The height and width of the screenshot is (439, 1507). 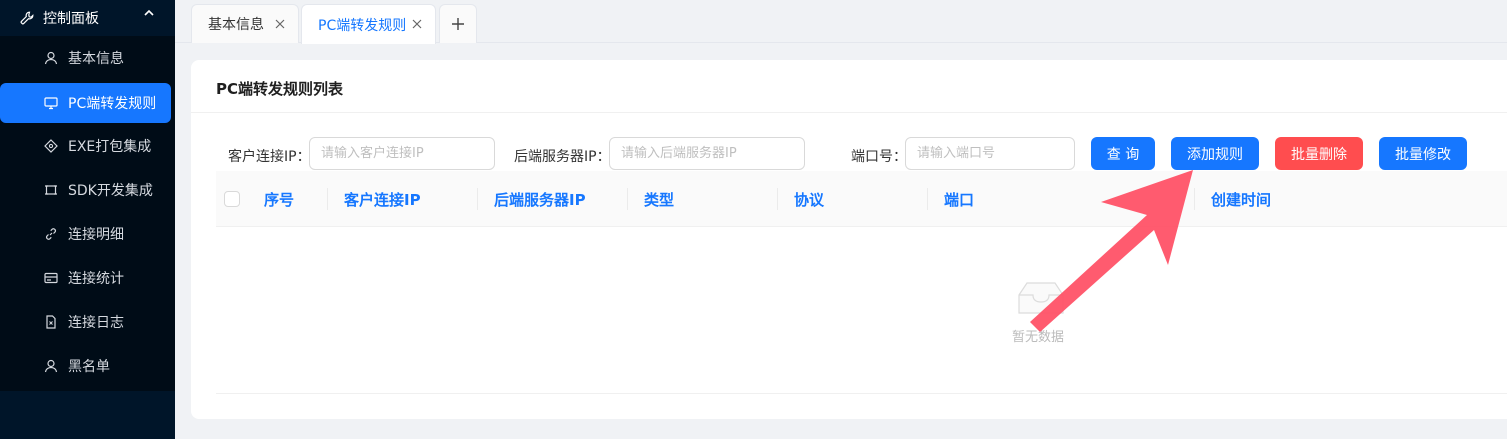 What do you see at coordinates (1038, 337) in the screenshot?
I see `empty-text: 暂无数据` at bounding box center [1038, 337].